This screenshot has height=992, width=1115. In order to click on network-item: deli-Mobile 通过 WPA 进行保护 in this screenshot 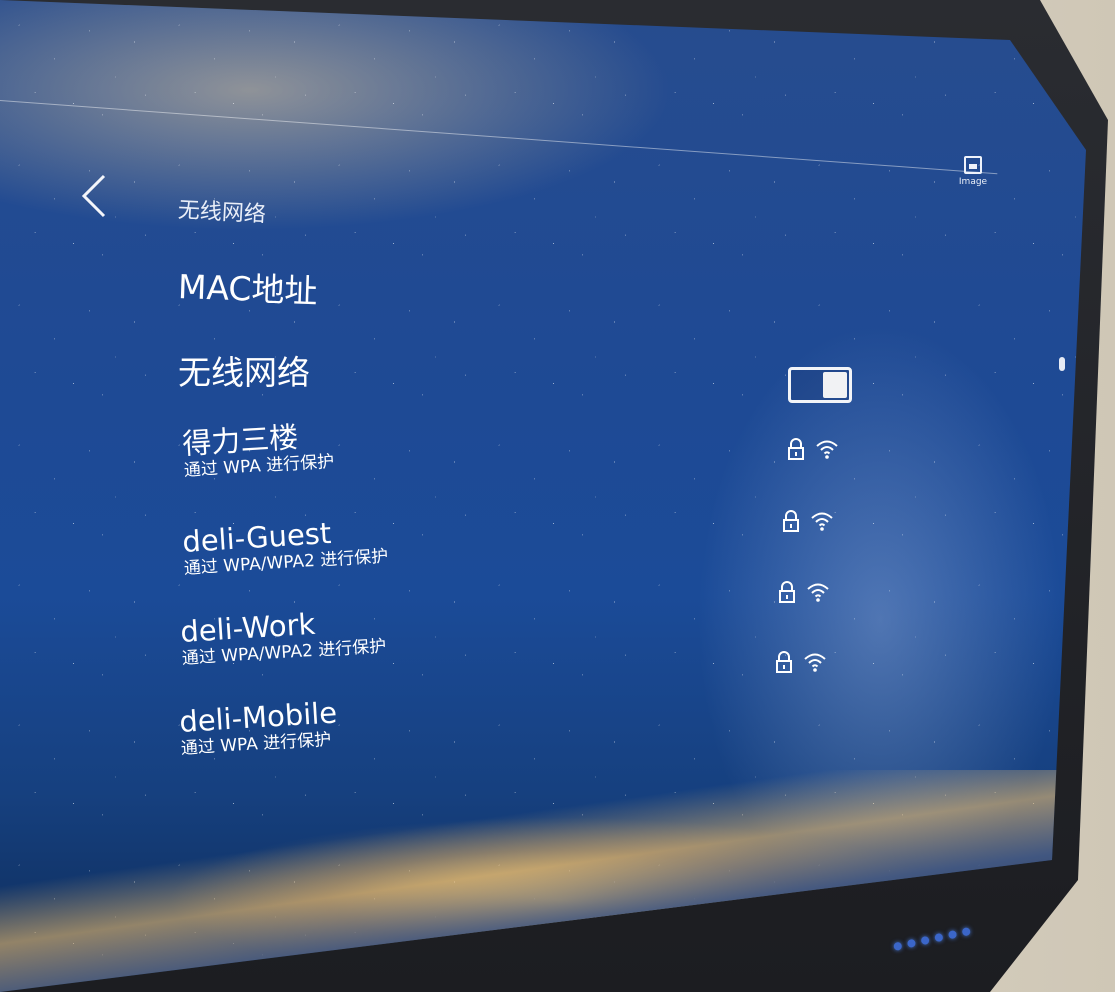, I will do `click(258, 727)`.